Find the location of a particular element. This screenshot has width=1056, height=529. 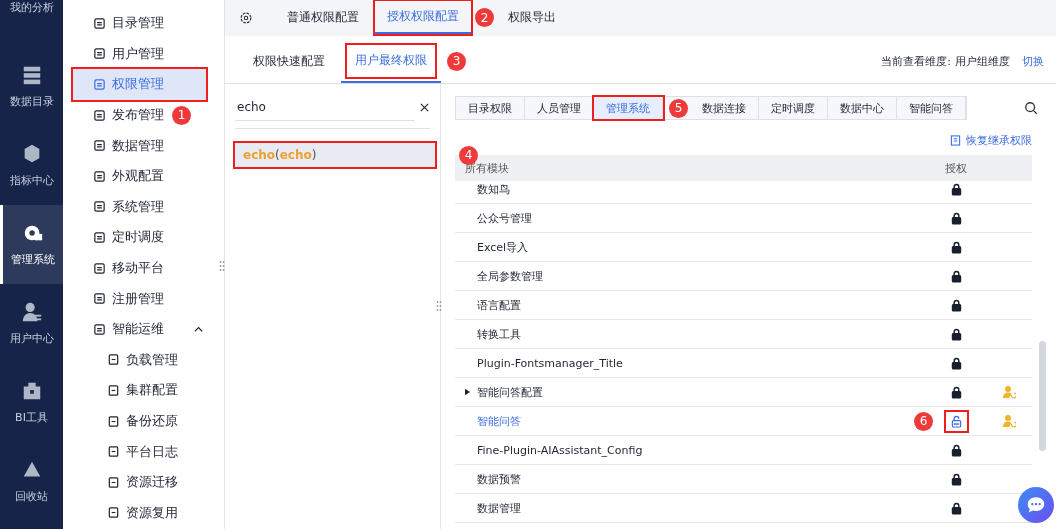

tab: 智能问答 is located at coordinates (931, 108).